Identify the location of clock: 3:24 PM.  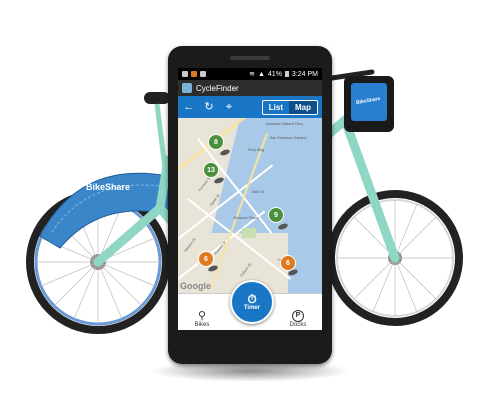
(304, 74).